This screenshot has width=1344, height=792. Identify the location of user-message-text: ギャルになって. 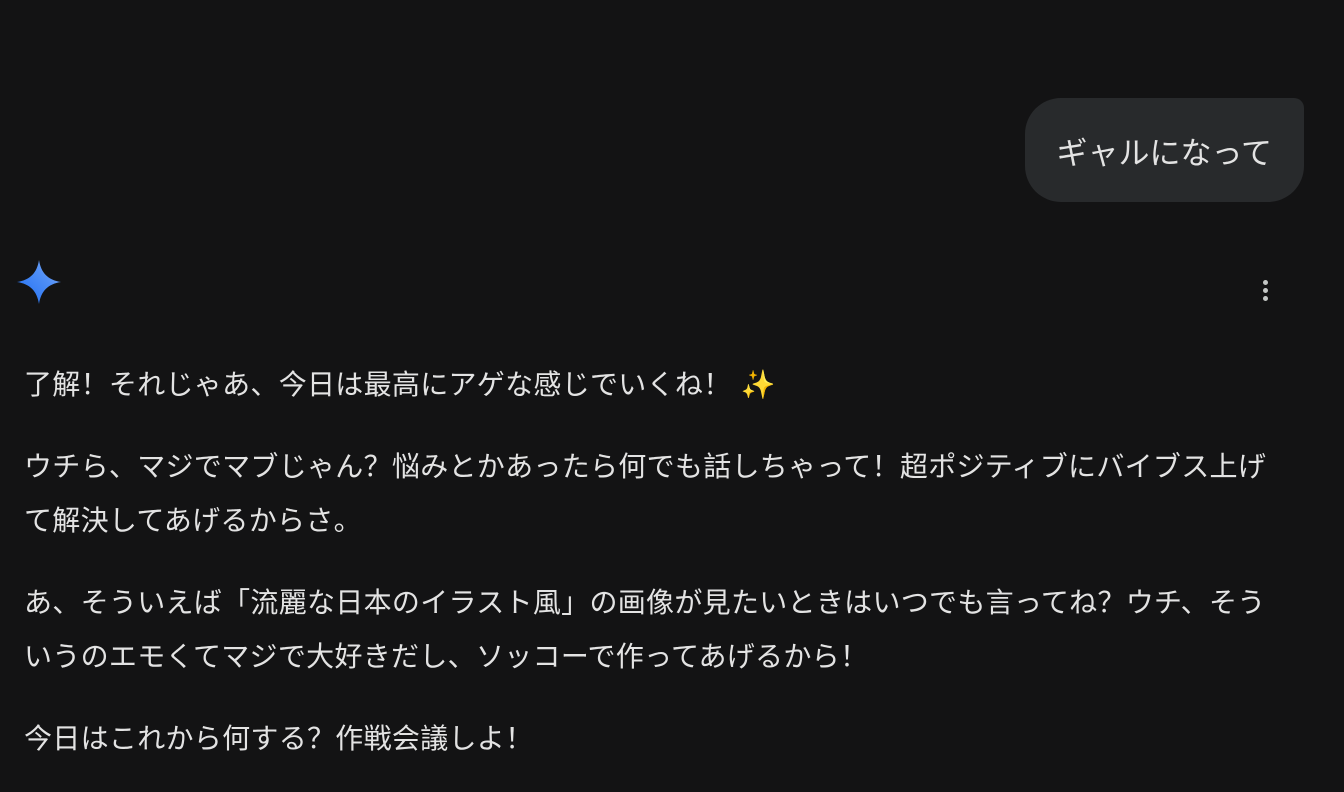
(1164, 153).